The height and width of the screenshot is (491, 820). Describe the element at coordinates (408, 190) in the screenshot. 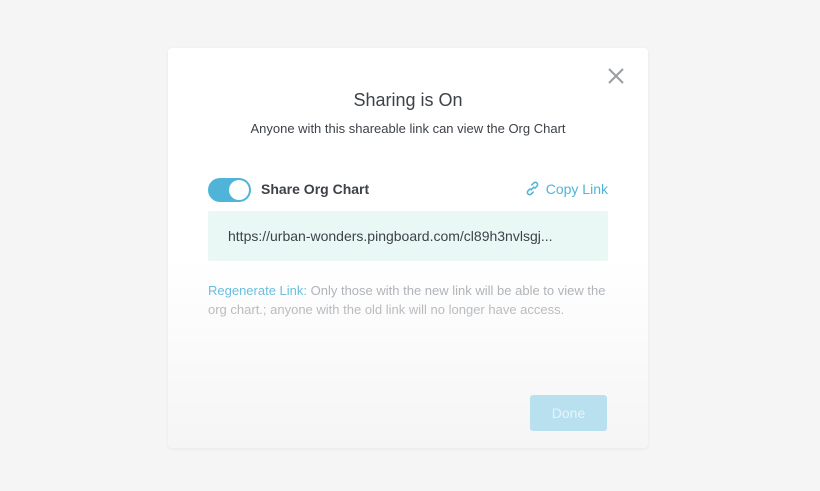

I see `share-toggle-row: Share Org Chart Copy Link` at that location.